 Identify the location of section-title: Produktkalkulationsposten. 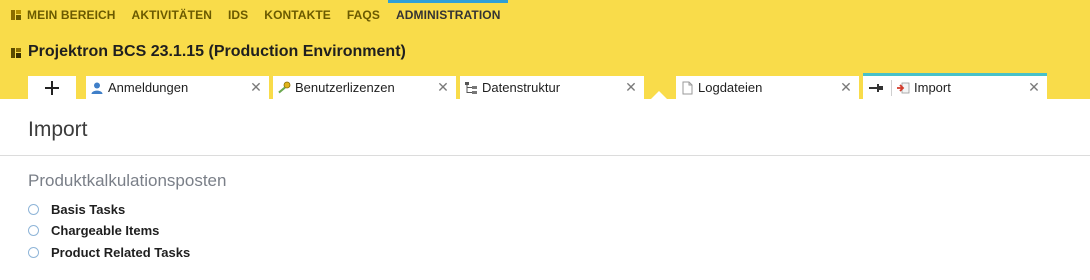
(127, 180).